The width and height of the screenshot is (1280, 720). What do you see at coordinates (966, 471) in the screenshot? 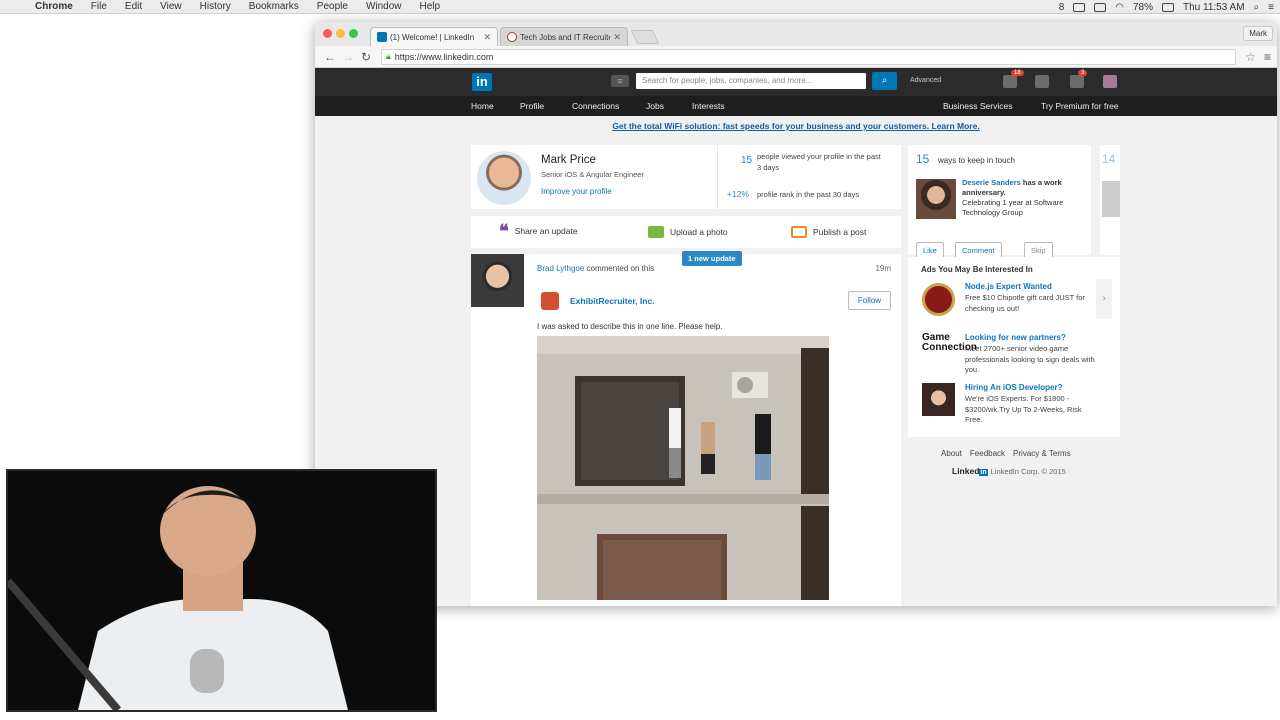
I see `footer-linkedin-brand: Linked` at bounding box center [966, 471].